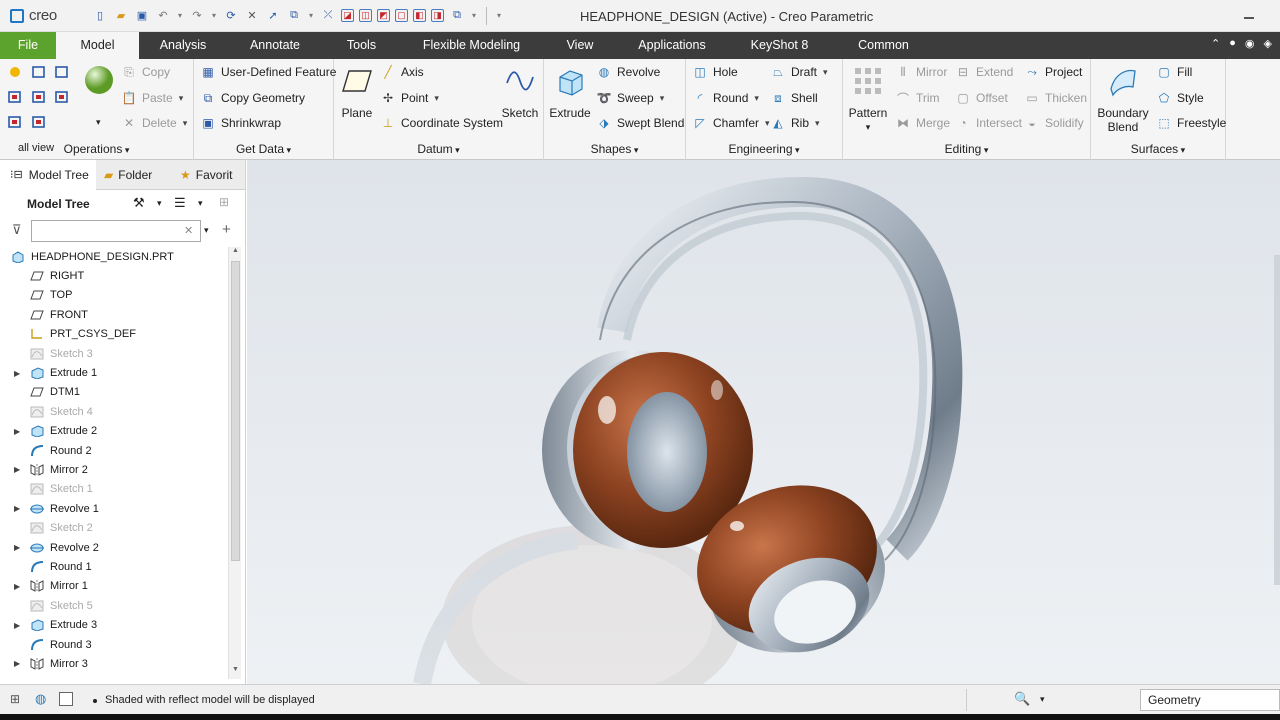 Image resolution: width=1280 pixels, height=720 pixels. I want to click on tree-node: ▶ Revolve 2, so click(114, 547).